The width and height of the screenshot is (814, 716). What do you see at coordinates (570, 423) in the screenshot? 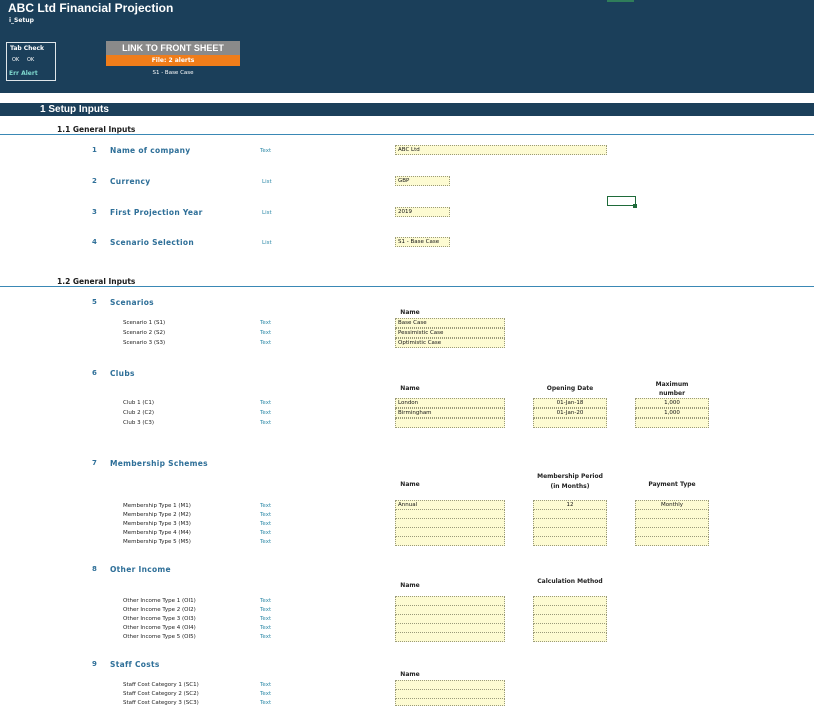
I see `club-opening-date-input` at bounding box center [570, 423].